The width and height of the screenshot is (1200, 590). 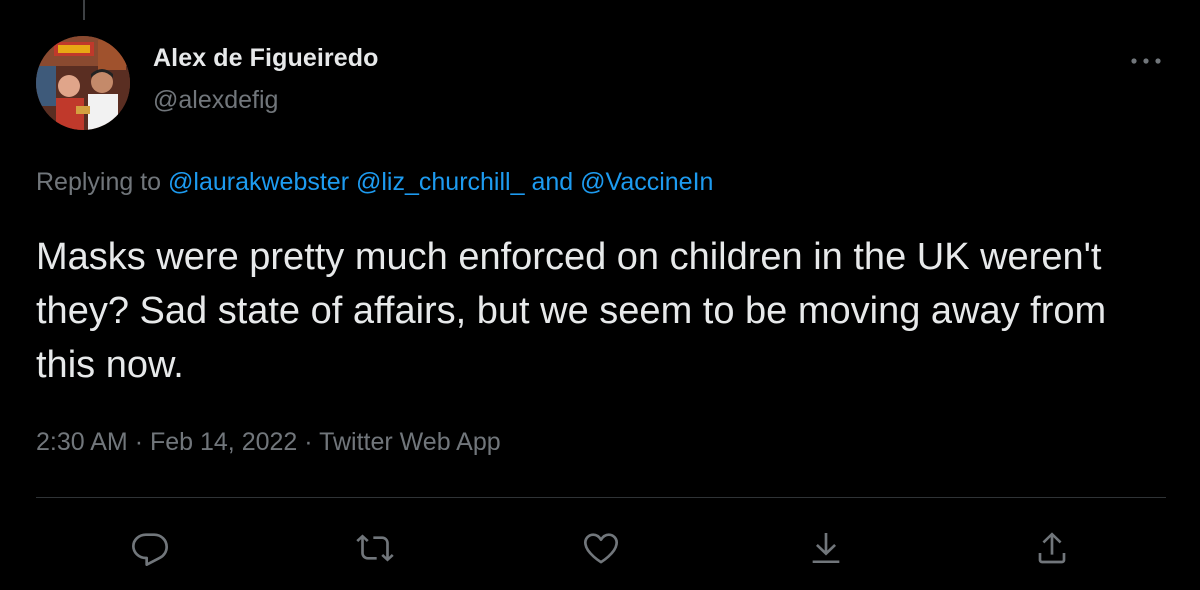 I want to click on bookmark-button, so click(x=826, y=548).